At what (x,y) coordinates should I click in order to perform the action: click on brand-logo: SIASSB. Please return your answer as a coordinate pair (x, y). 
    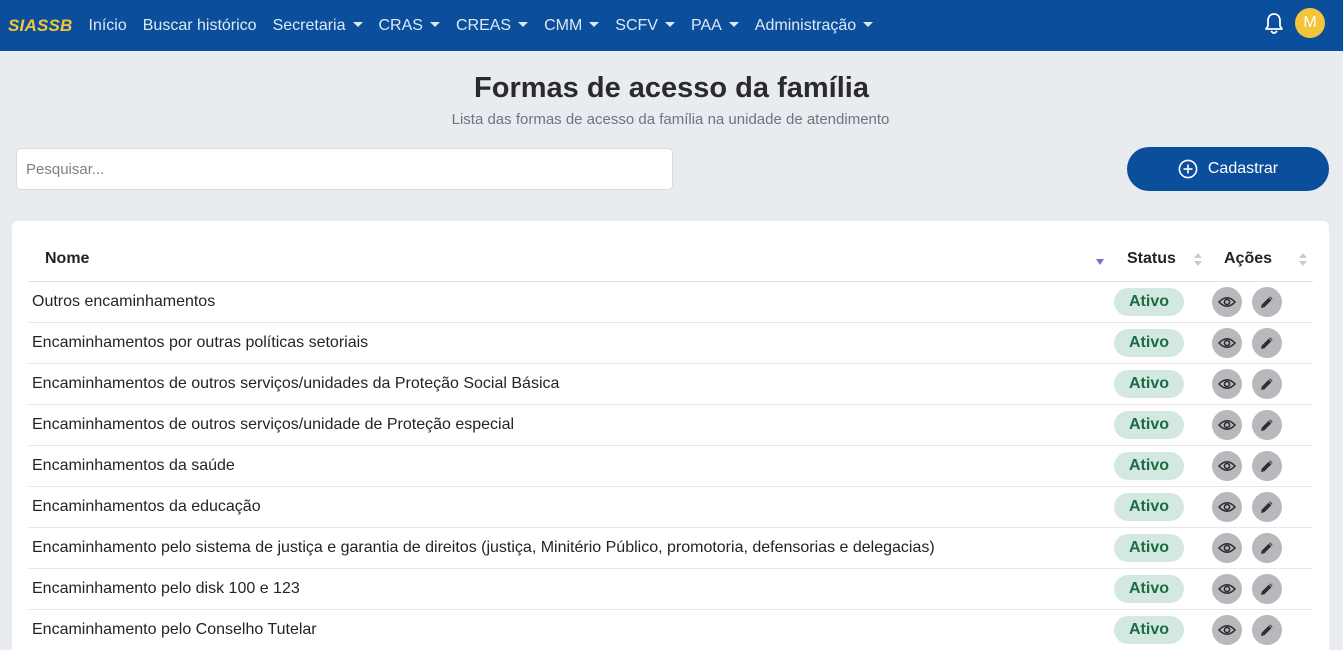
    Looking at the image, I should click on (40, 26).